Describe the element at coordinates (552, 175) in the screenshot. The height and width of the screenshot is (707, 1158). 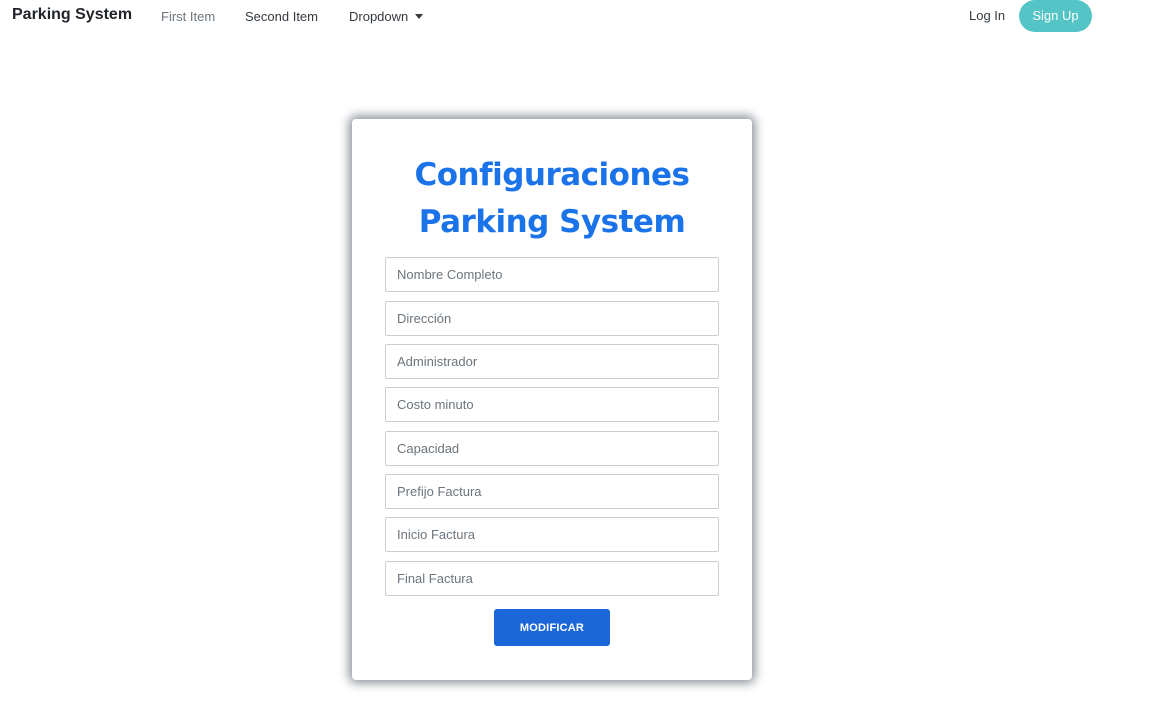
I see `form-title-line-1: Configuraciones` at that location.